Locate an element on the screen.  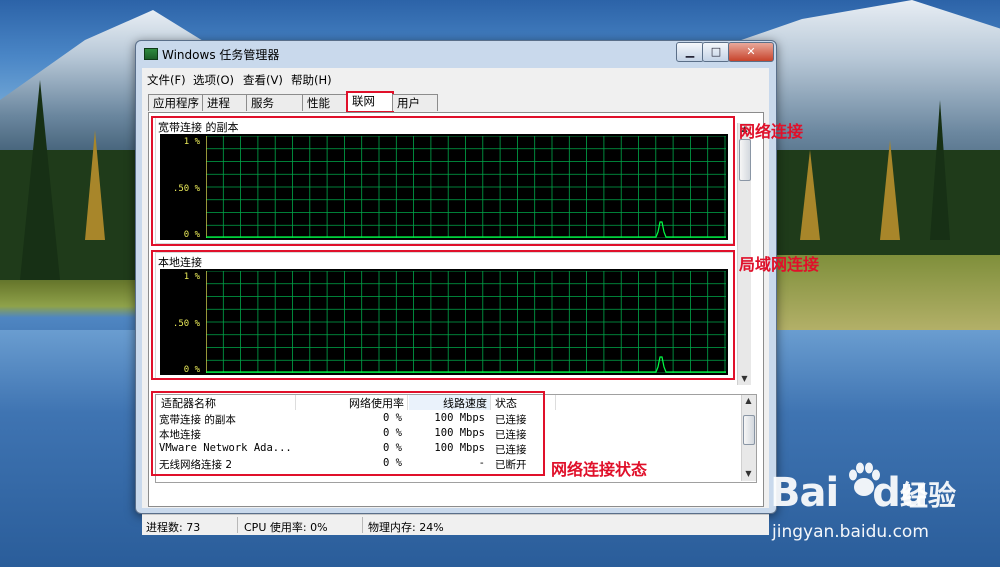
highlight-lan-graph is located at coordinates (443, 315).